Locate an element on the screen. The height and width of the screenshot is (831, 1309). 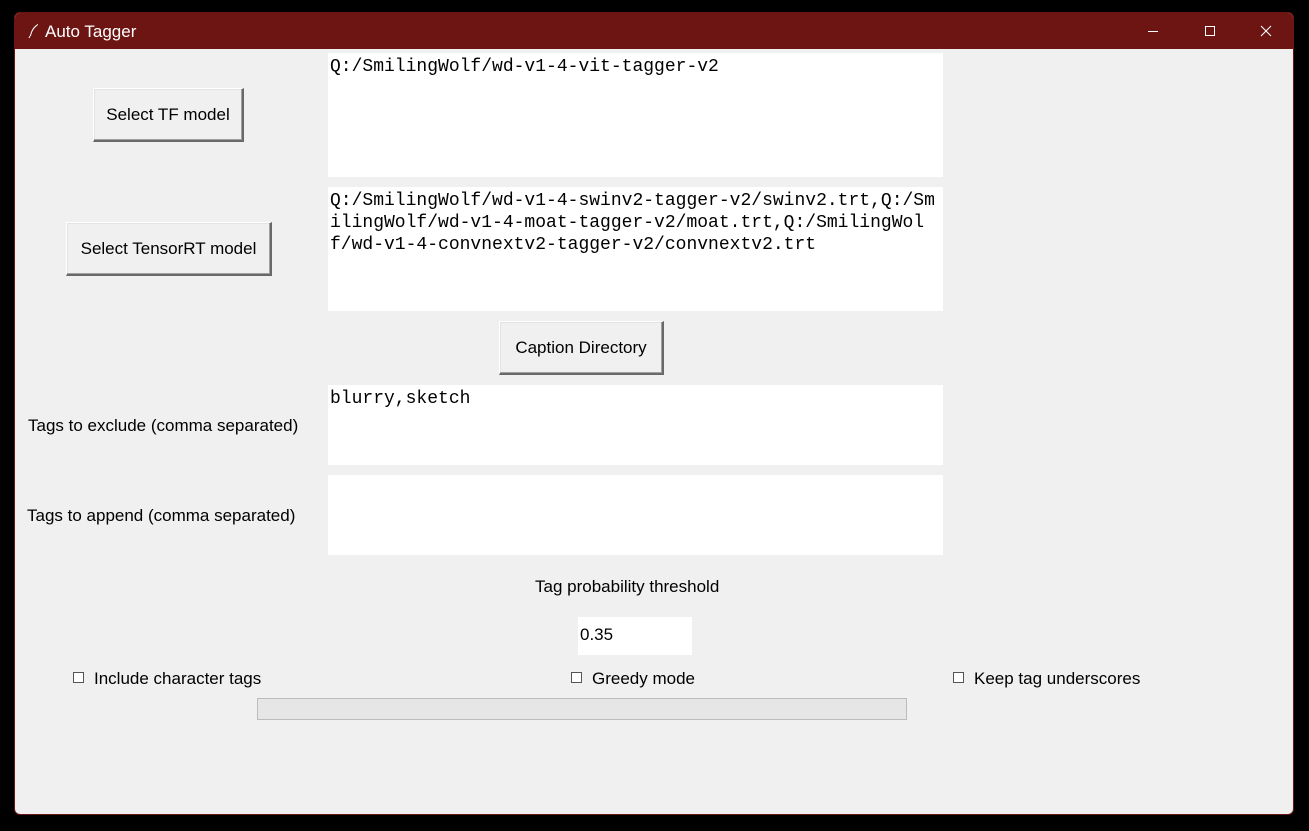
minimize-icon is located at coordinates (1153, 31).